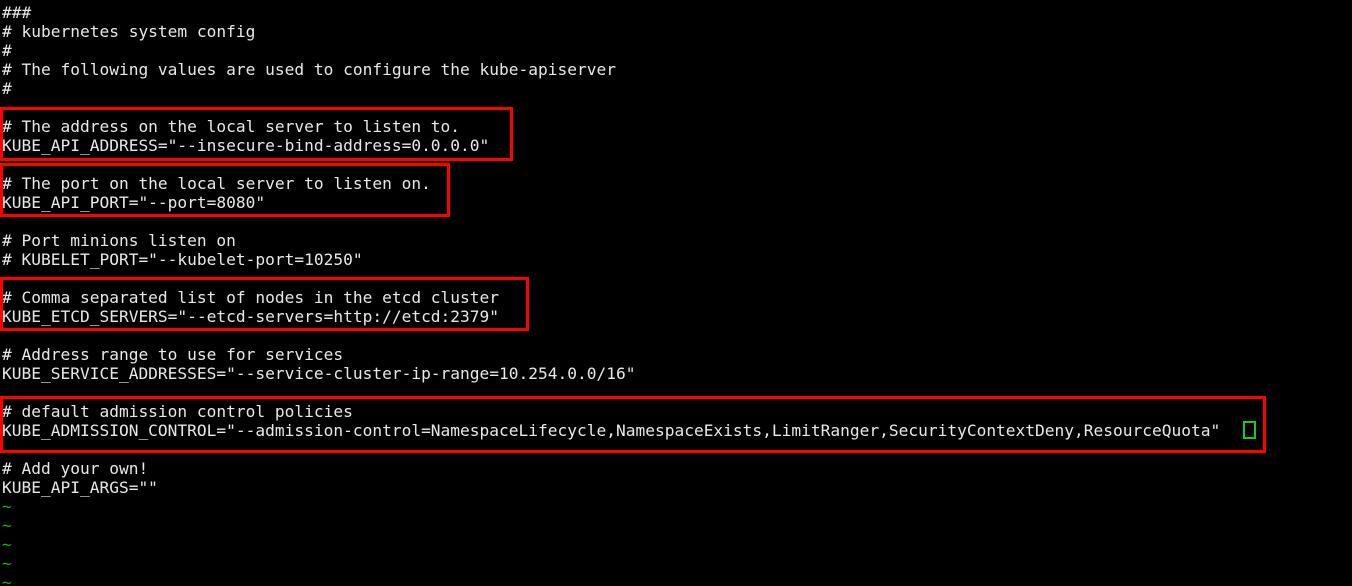 The width and height of the screenshot is (1352, 586). What do you see at coordinates (173, 354) in the screenshot?
I see `code-line: # Address range to use for services` at bounding box center [173, 354].